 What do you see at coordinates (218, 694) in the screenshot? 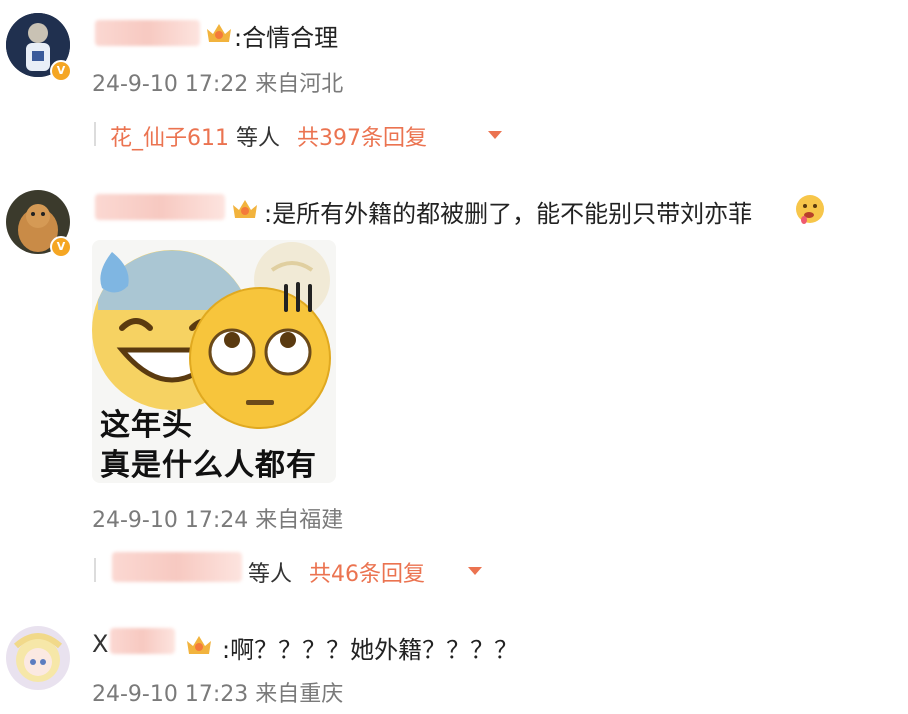
I see `comment-meta: 24-9-10 17:23 来自重庆` at bounding box center [218, 694].